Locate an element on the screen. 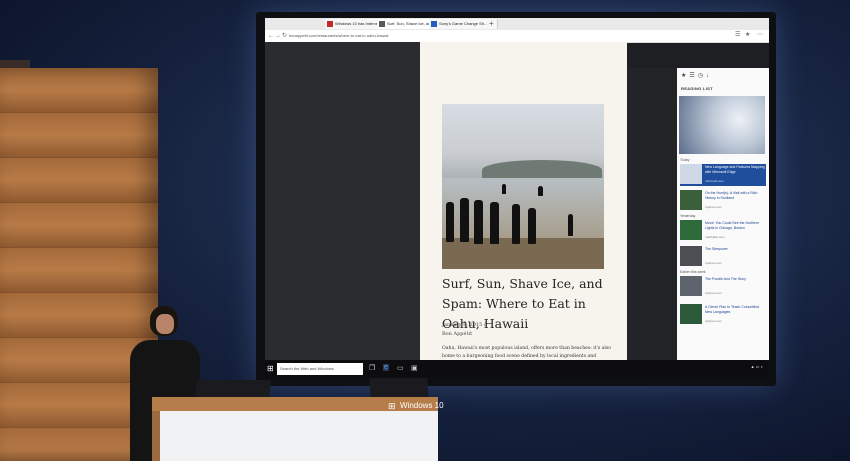  reading-view-margin-right is located at coordinates (652, 214).